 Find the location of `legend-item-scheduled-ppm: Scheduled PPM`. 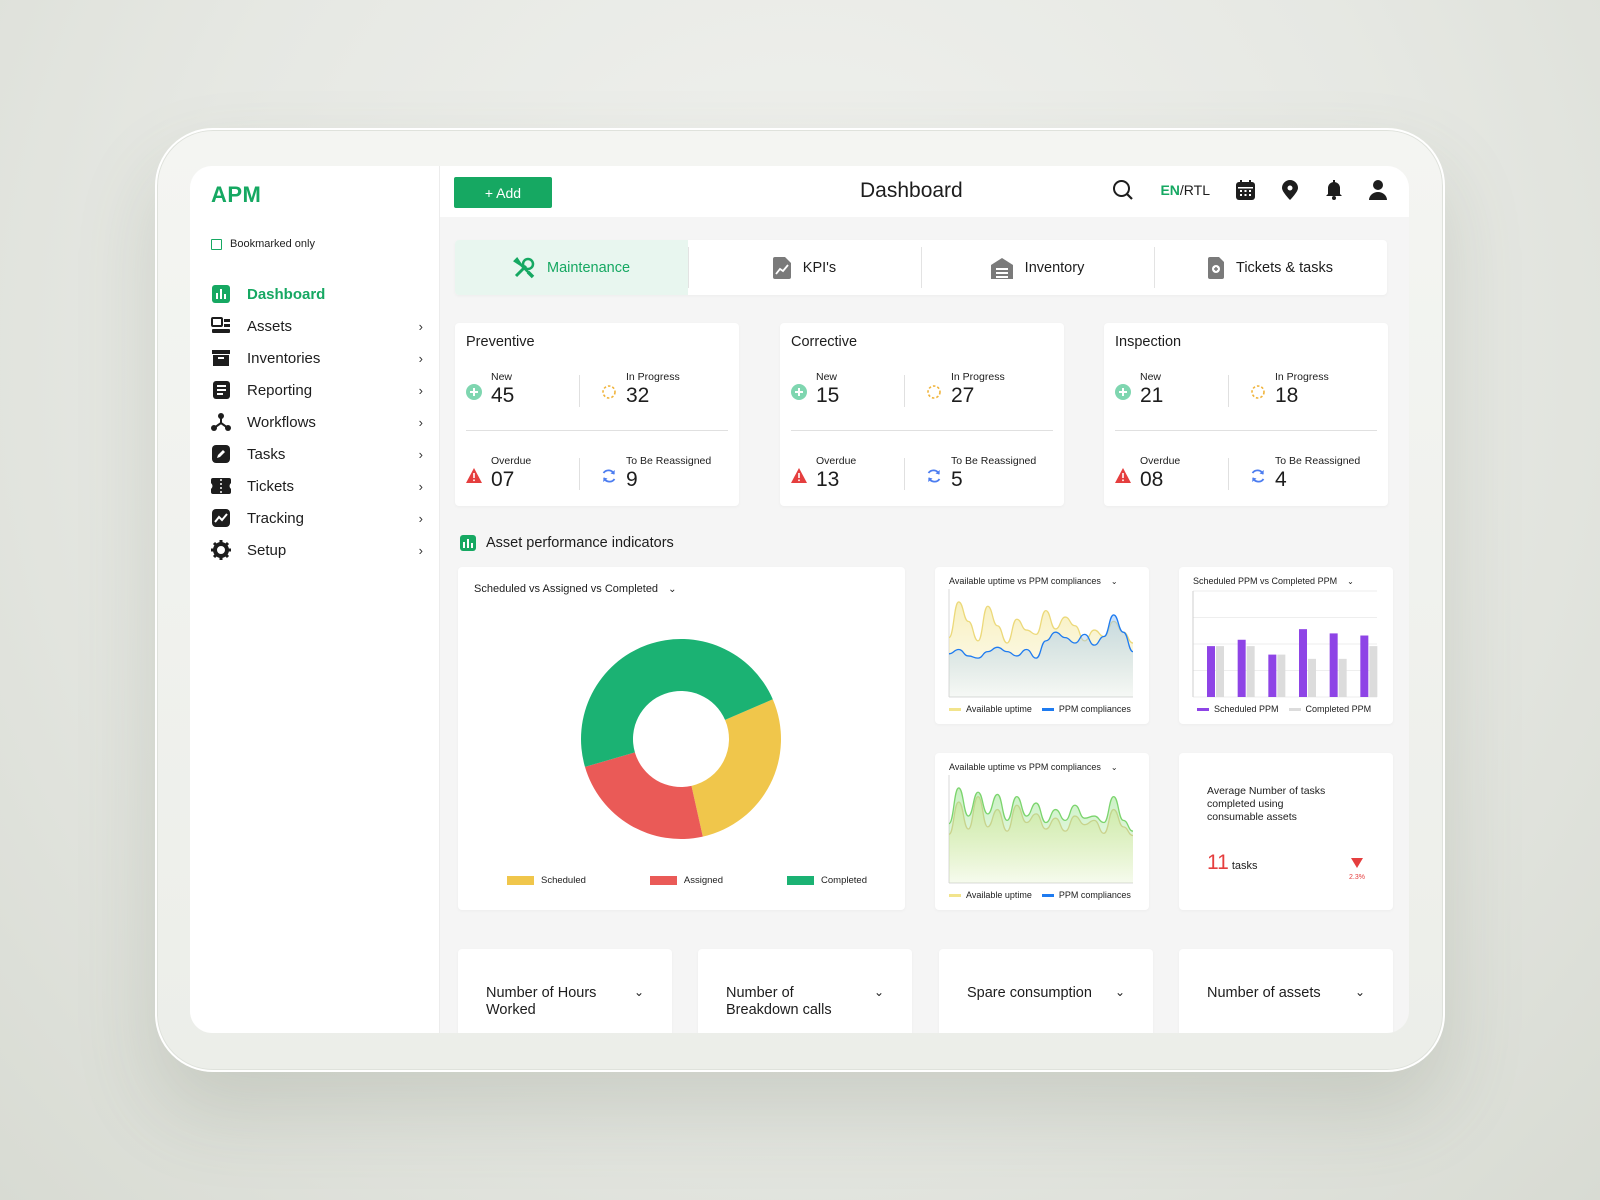

legend-item-scheduled-ppm: Scheduled PPM is located at coordinates (1238, 709).